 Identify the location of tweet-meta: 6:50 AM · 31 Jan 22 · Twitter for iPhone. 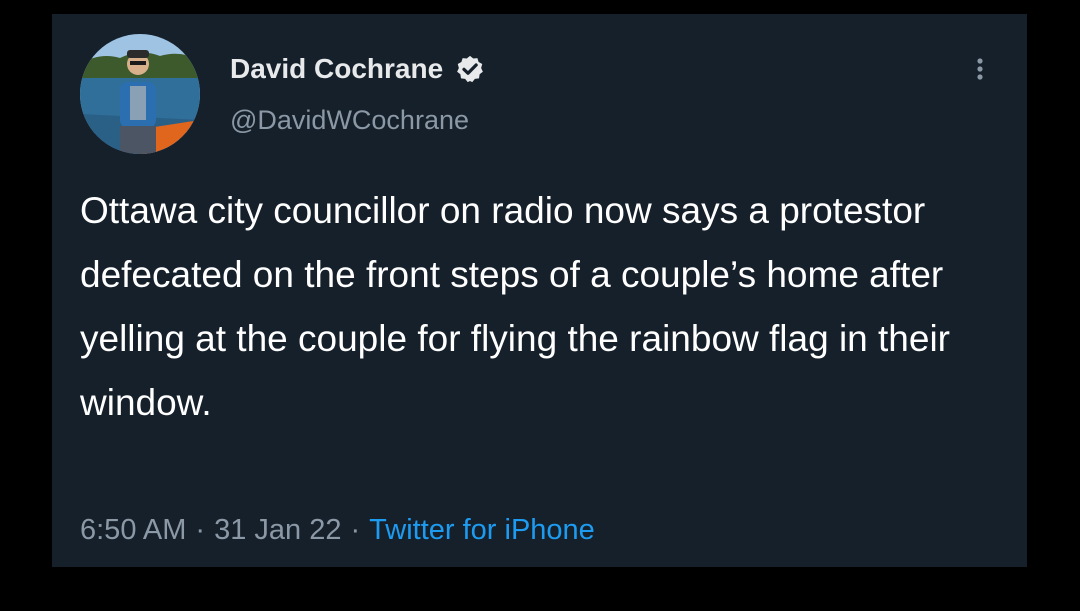
(337, 530).